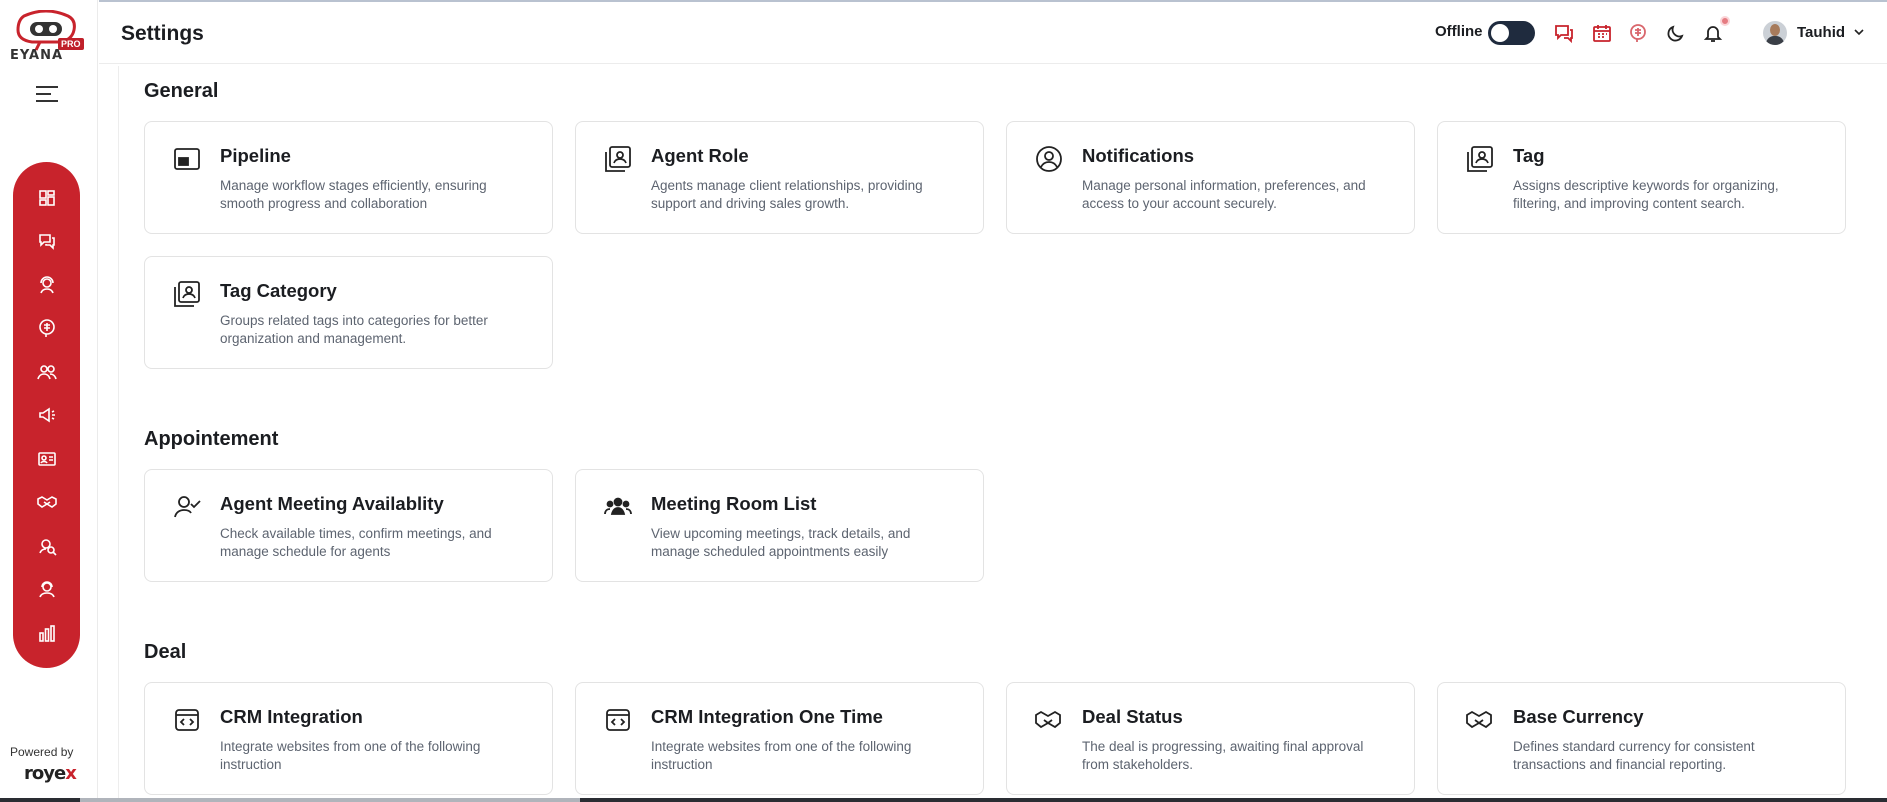 This screenshot has height=802, width=1887. What do you see at coordinates (162, 33) in the screenshot?
I see `page-title: Settings` at bounding box center [162, 33].